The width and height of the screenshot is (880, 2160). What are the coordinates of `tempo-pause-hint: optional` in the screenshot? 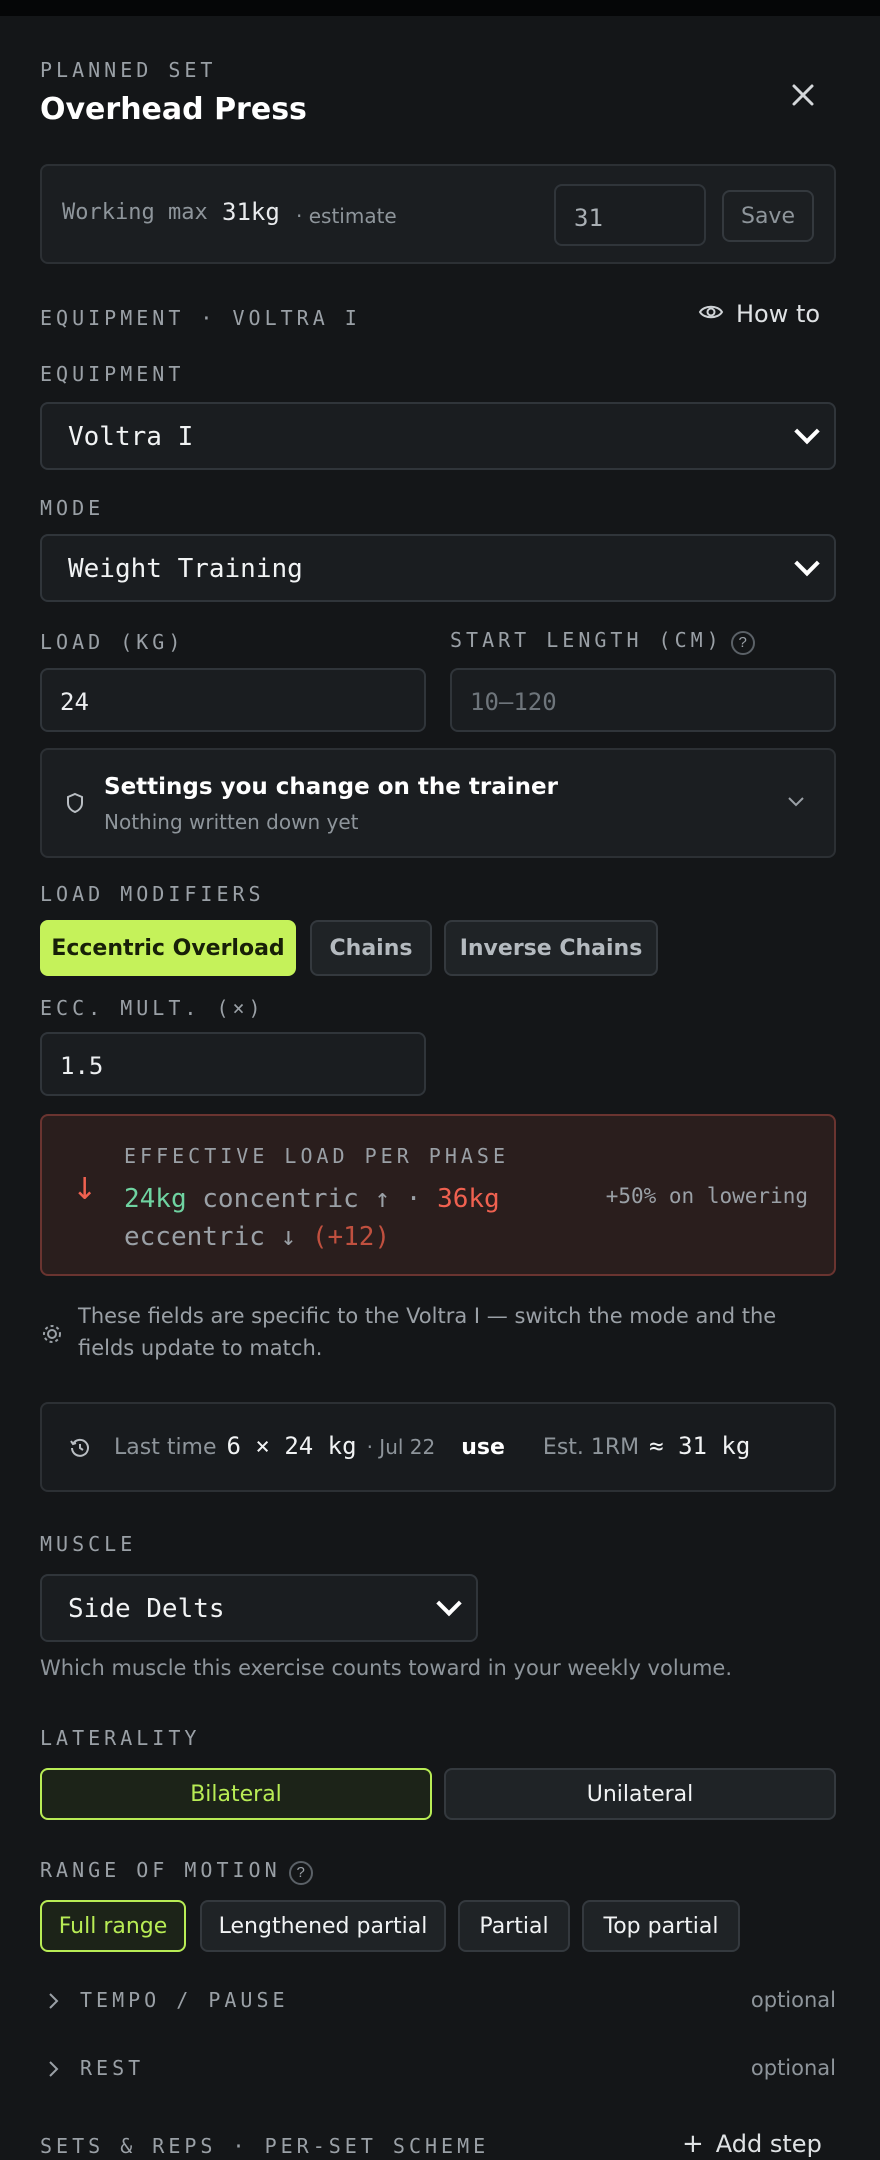 It's located at (793, 2000).